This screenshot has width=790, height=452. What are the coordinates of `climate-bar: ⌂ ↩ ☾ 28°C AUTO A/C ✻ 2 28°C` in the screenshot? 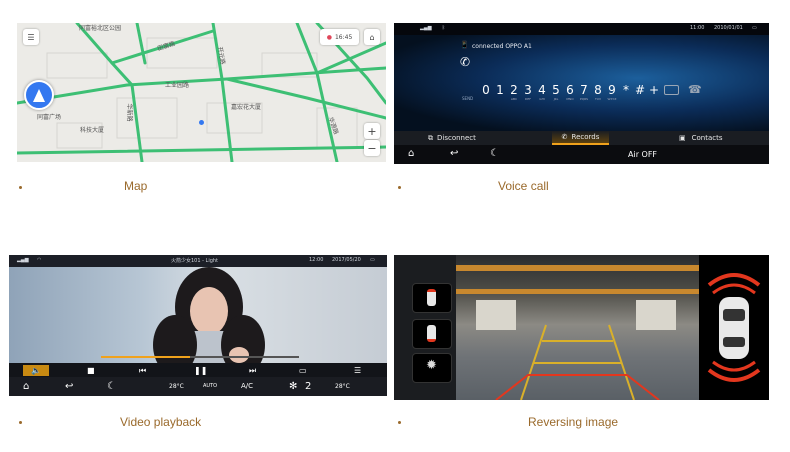 It's located at (198, 386).